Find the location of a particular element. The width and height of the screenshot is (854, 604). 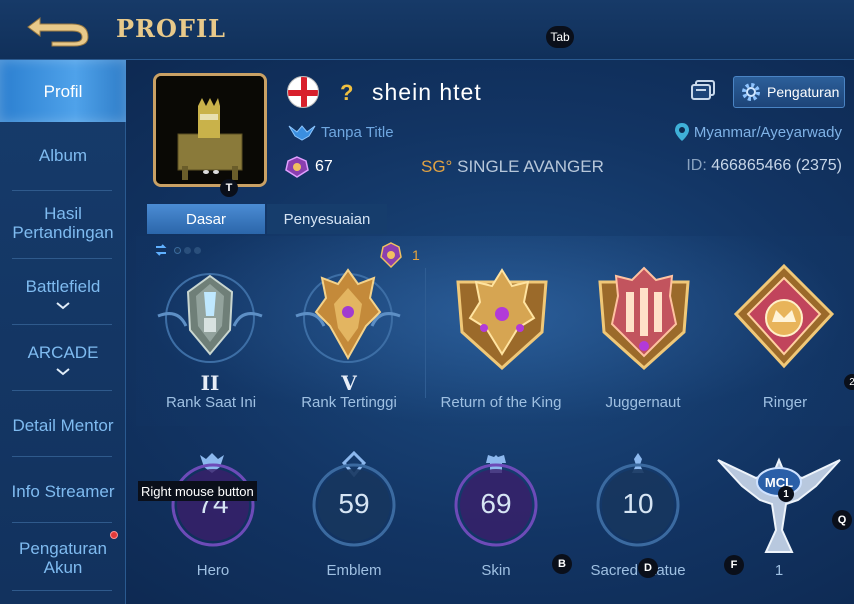

title-row: Tanpa Title is located at coordinates (340, 132).